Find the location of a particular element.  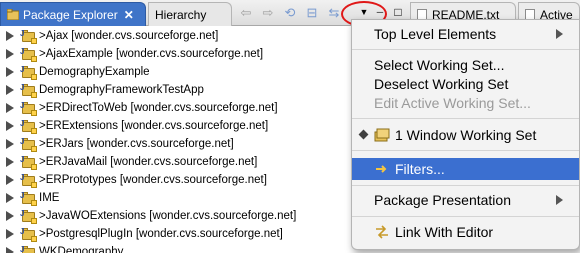

tree-row: J >ERJars [wonder.cvs.sourceforge.net] is located at coordinates (180, 144).